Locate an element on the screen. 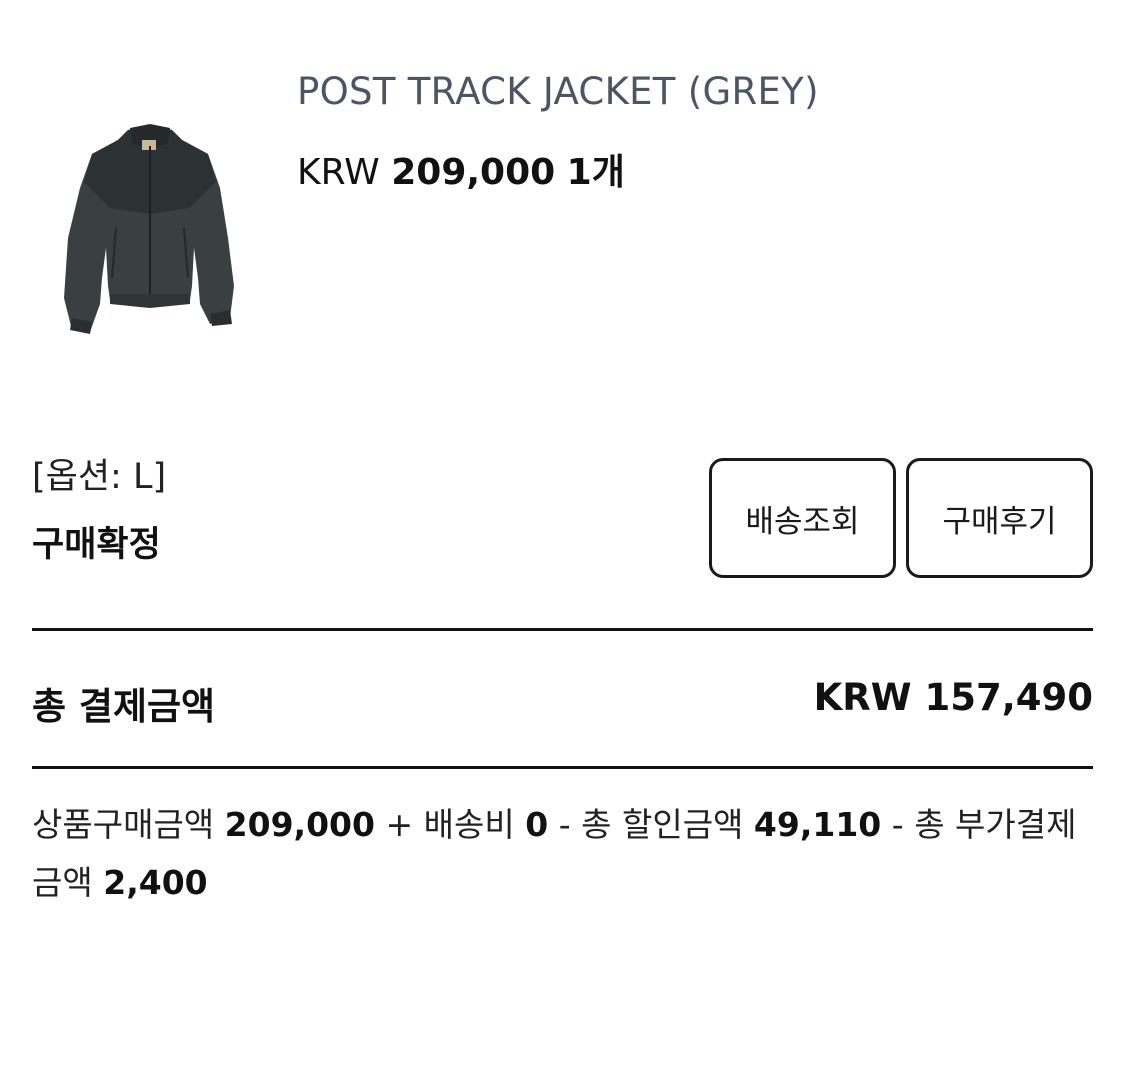  discount-value: 49,110 is located at coordinates (817, 824).